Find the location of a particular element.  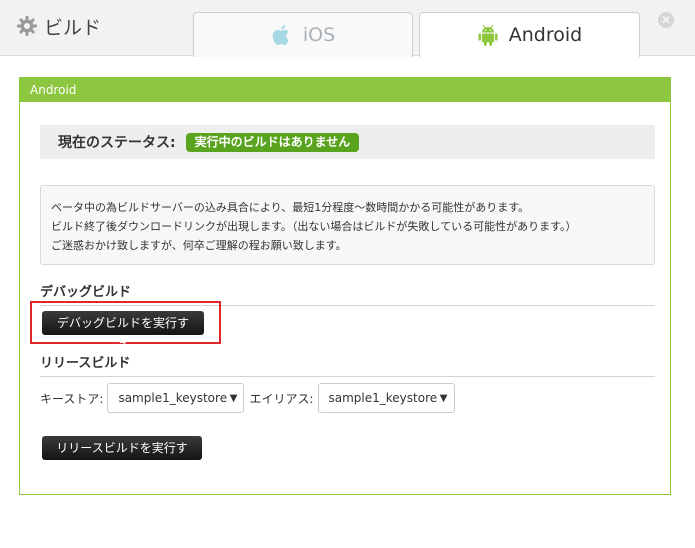

tab-ios-label: iOS is located at coordinates (319, 35).